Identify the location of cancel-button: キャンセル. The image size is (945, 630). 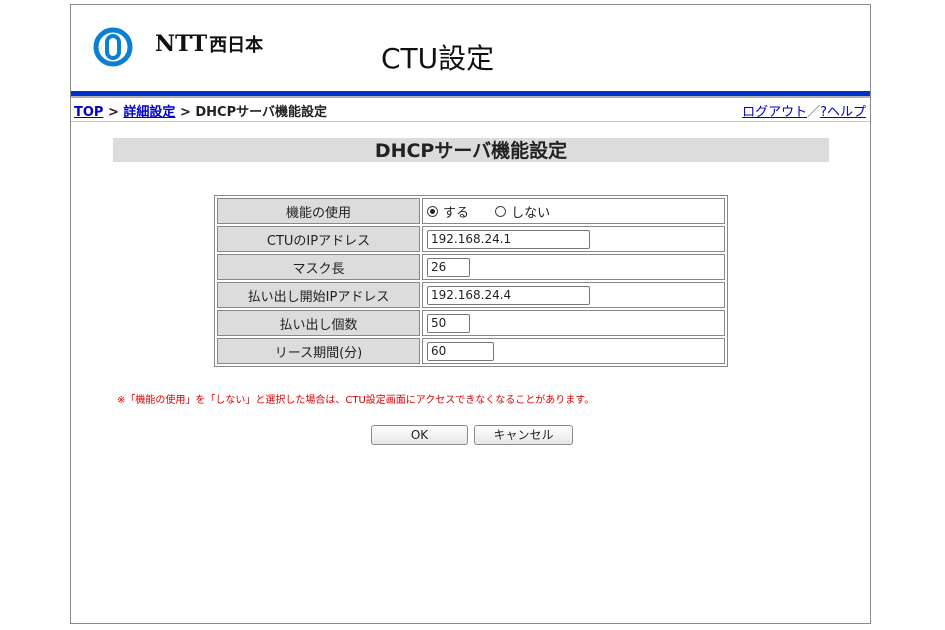
(523, 435).